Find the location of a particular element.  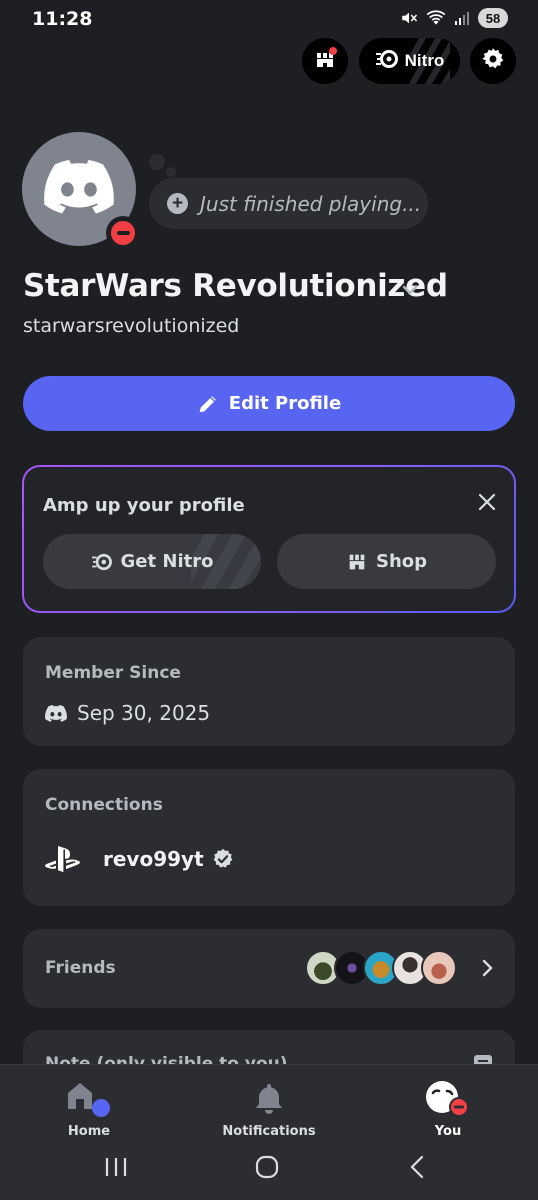

playstation-icon is located at coordinates (63, 859).